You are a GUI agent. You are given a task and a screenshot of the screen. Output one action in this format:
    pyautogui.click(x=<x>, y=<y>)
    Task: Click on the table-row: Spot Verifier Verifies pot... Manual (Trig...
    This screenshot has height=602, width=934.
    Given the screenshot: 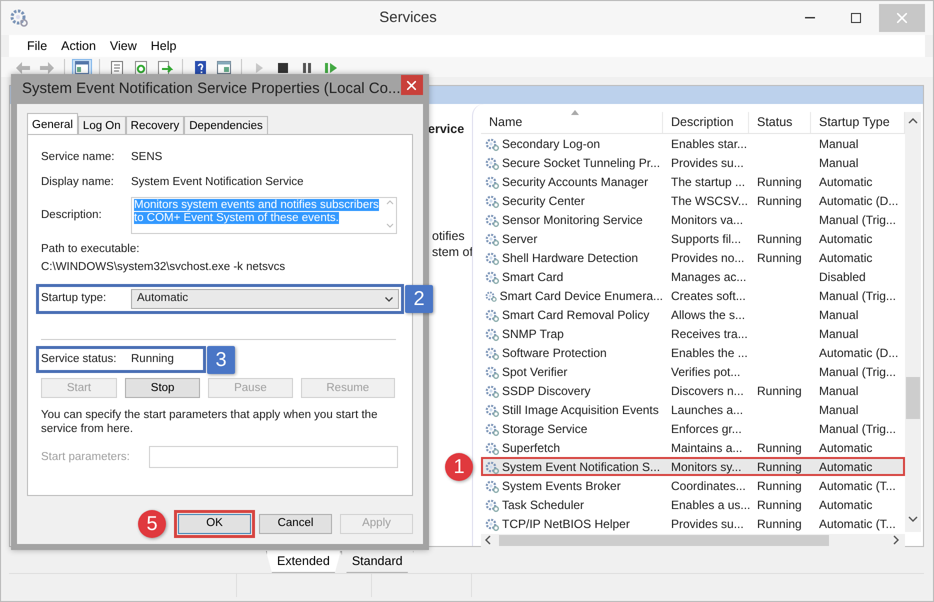 What is the action you would take?
    pyautogui.click(x=693, y=371)
    